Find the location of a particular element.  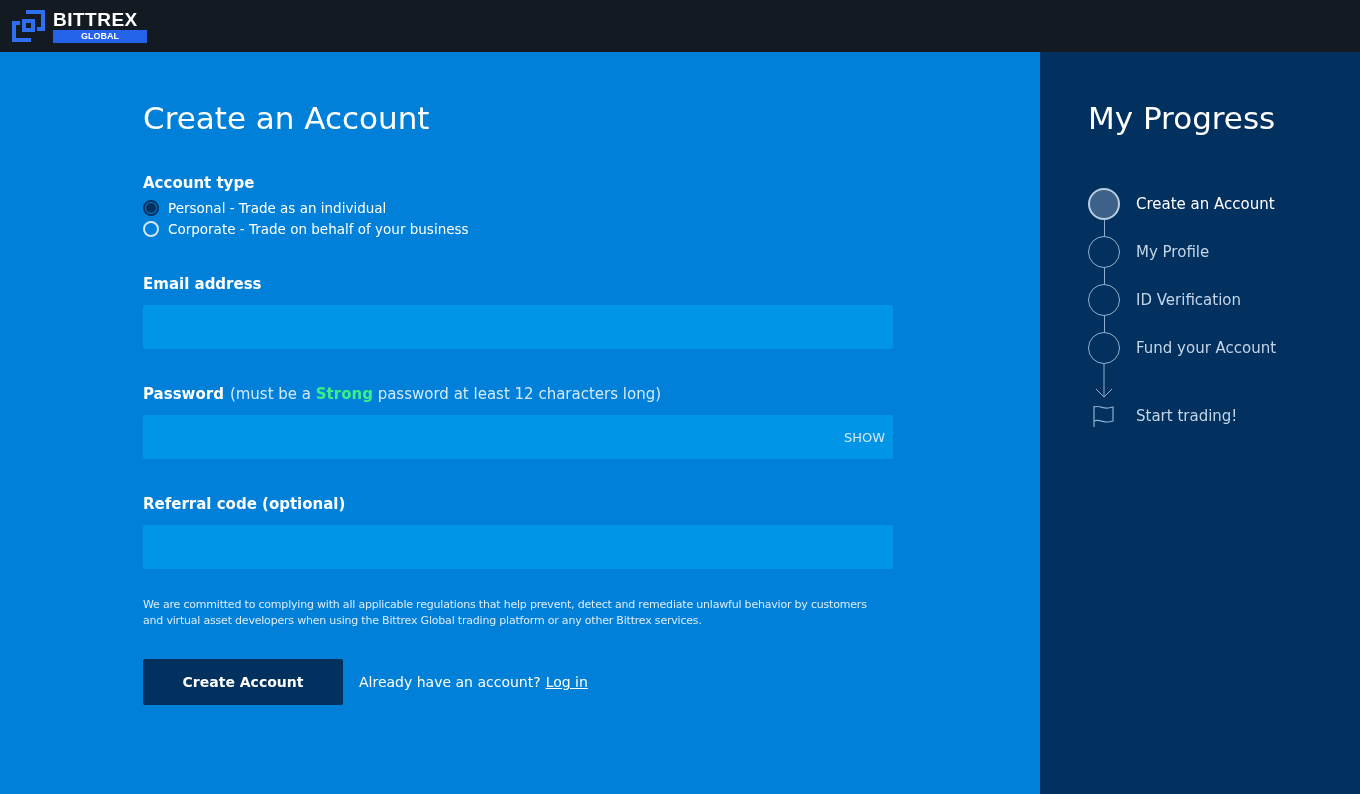

field-label: Email address is located at coordinates (202, 284).